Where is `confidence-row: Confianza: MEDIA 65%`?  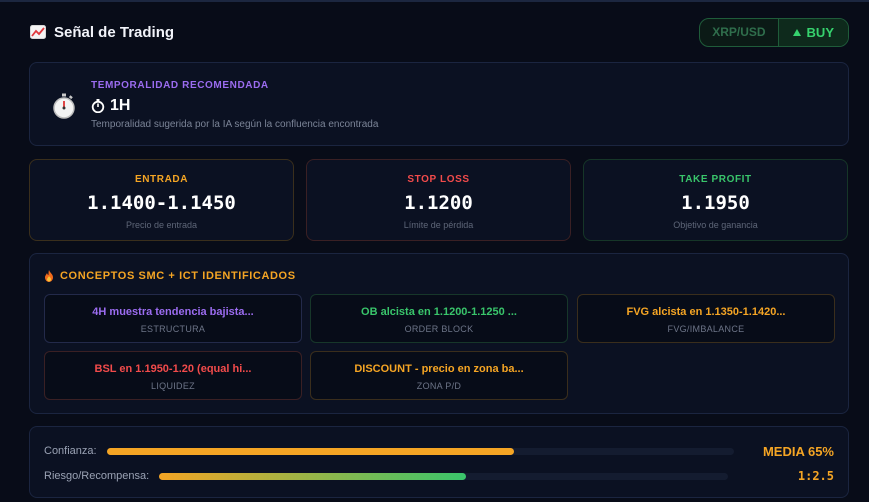
confidence-row: Confianza: MEDIA 65% is located at coordinates (439, 451).